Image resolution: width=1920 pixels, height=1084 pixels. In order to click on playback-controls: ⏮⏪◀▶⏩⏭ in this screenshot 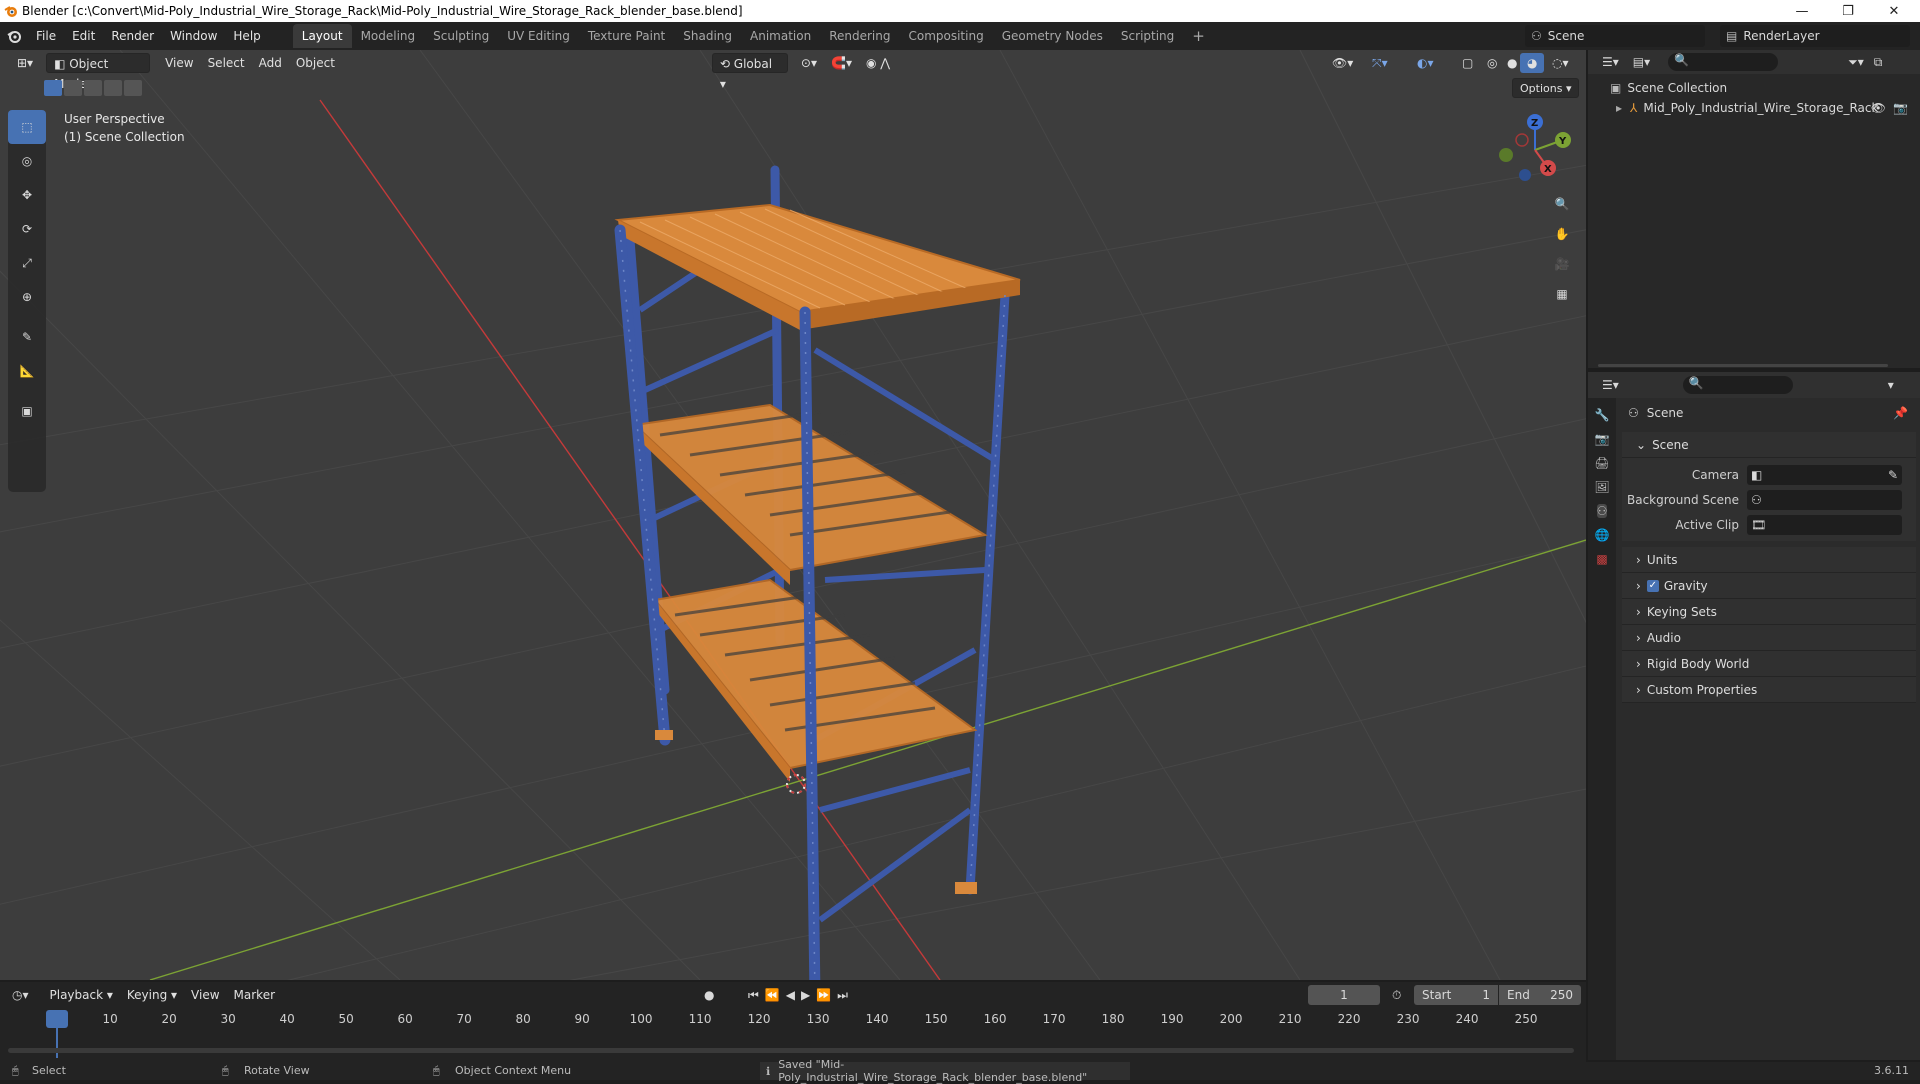, I will do `click(801, 995)`.